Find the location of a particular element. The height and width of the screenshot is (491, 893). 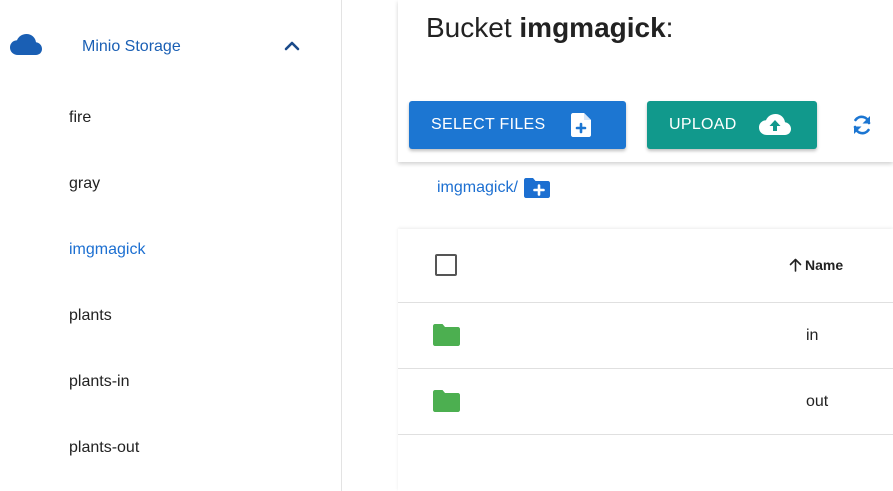

bucket-item-imgmagick: imgmagick is located at coordinates (171, 250).